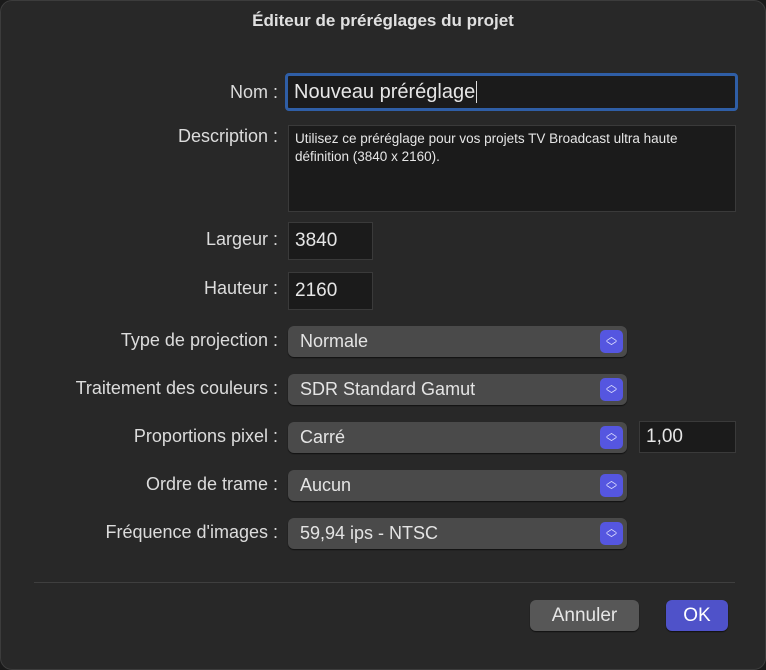  Describe the element at coordinates (176, 388) in the screenshot. I see `color-label: Traitement des couleurs :` at that location.